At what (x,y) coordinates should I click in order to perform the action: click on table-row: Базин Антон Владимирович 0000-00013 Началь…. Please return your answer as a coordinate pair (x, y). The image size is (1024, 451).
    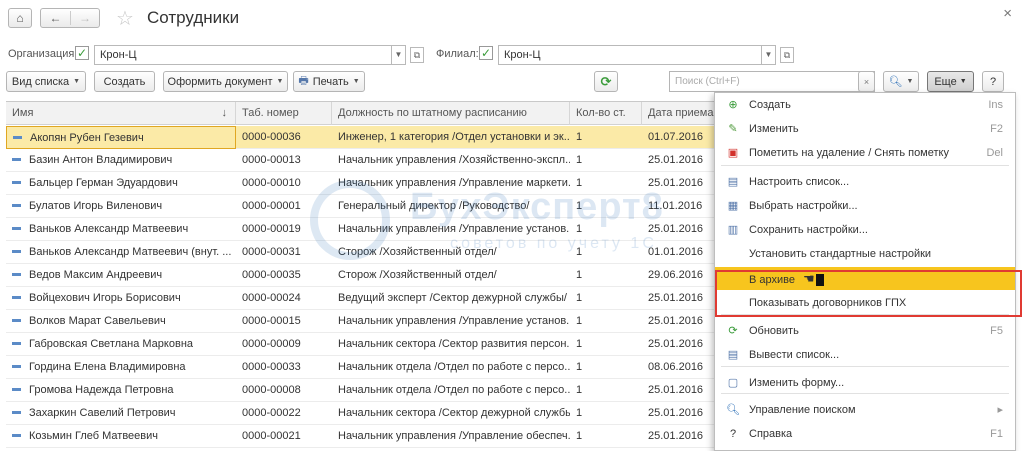
    Looking at the image, I should click on (362, 160).